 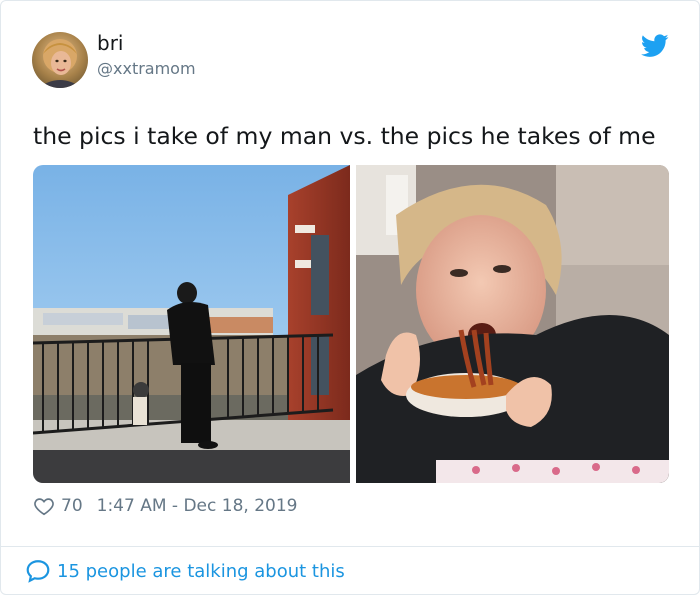 What do you see at coordinates (350, 546) in the screenshot?
I see `divider` at bounding box center [350, 546].